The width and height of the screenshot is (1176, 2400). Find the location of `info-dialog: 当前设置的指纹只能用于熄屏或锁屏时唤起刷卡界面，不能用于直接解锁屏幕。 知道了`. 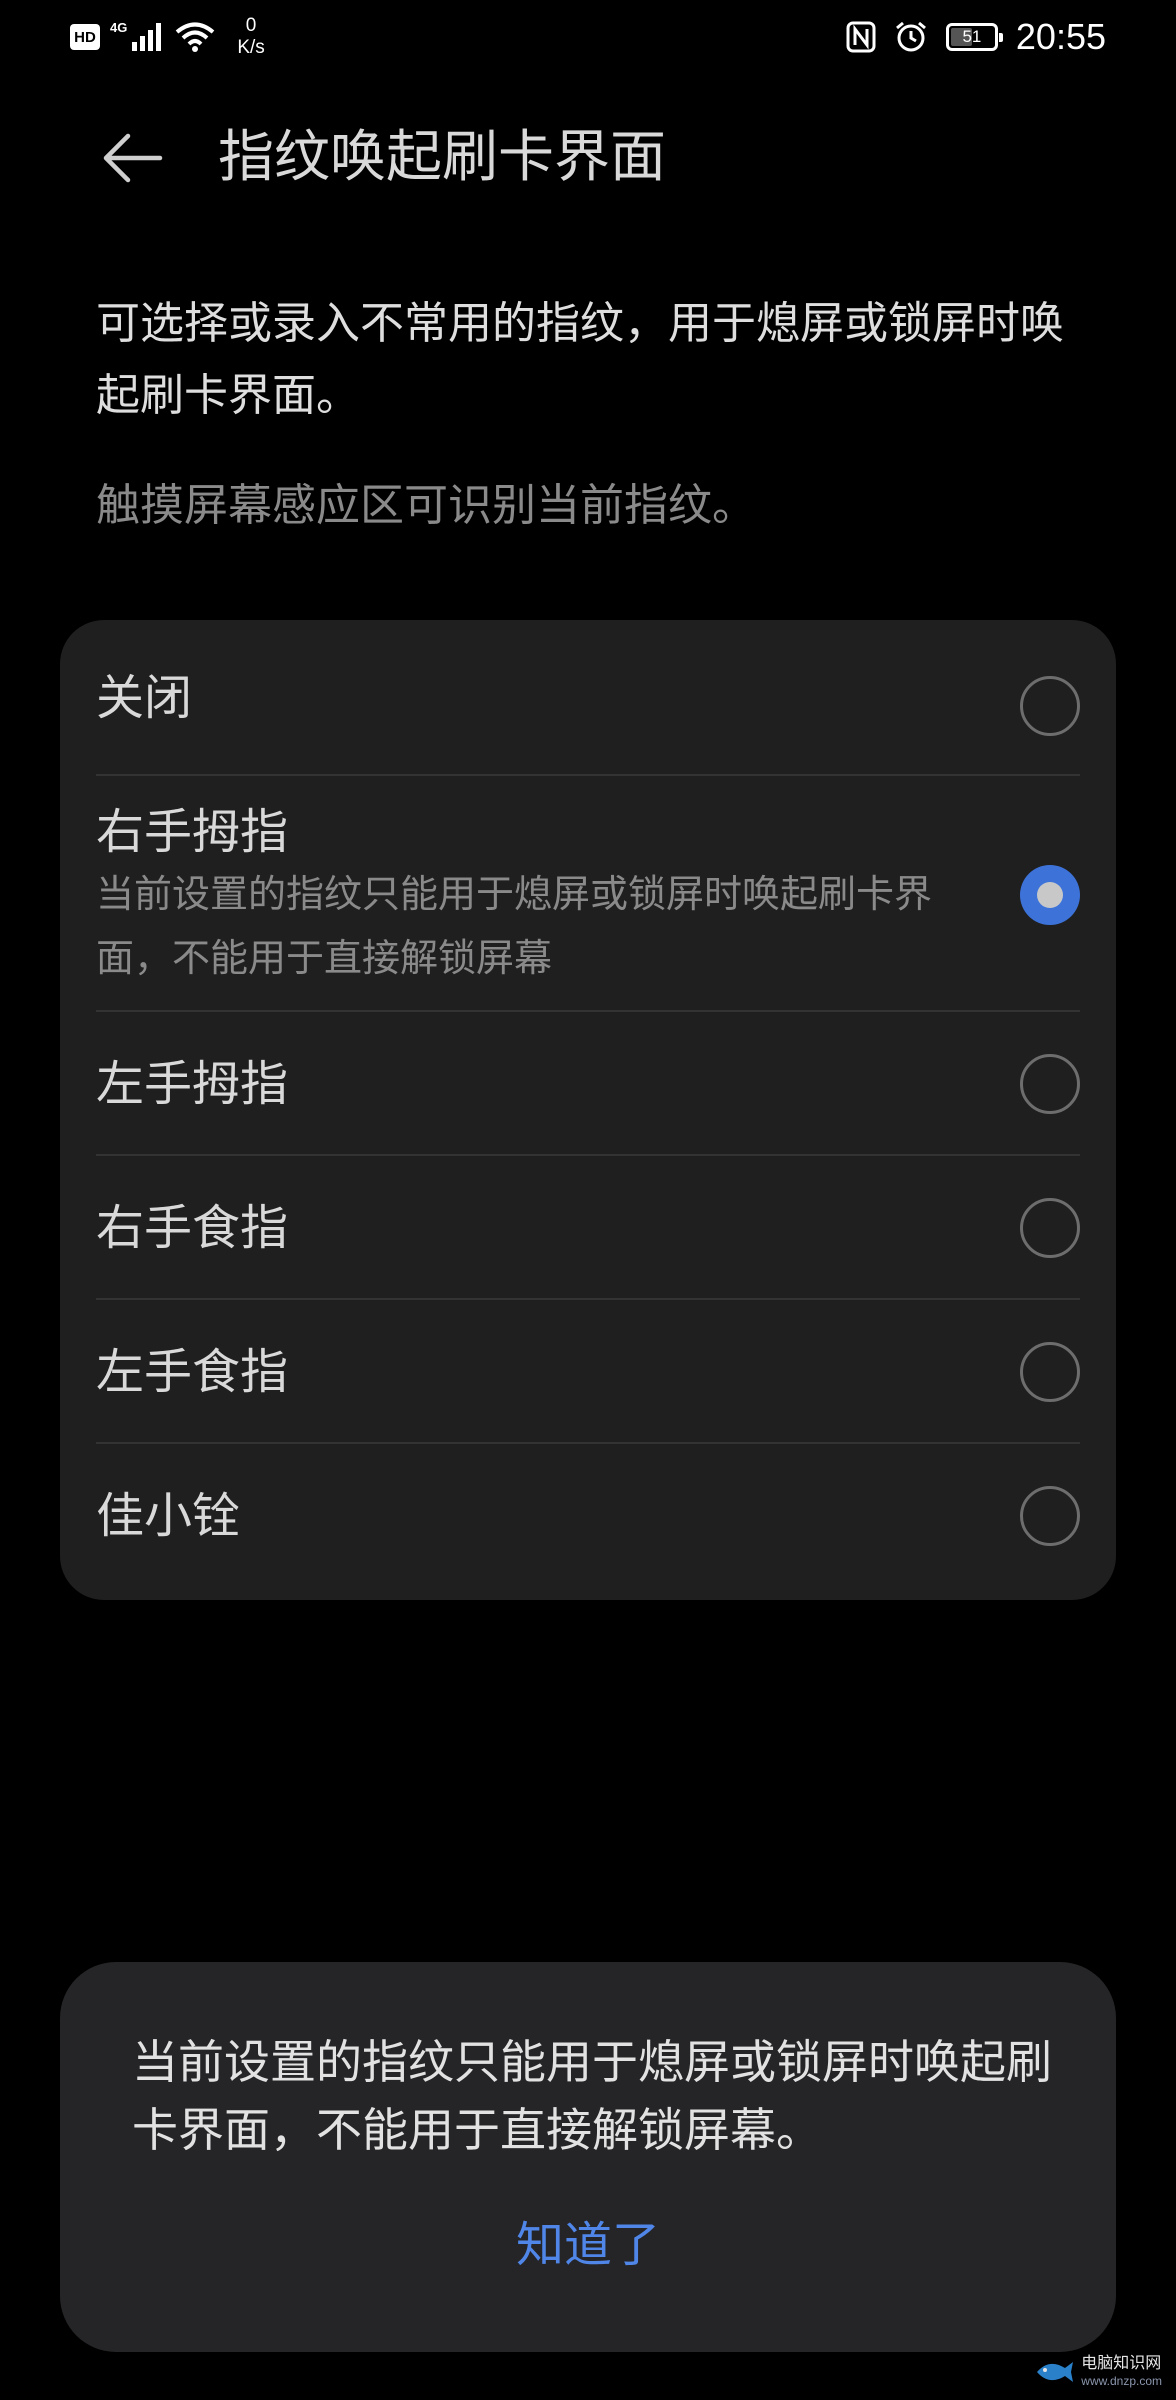

info-dialog: 当前设置的指纹只能用于熄屏或锁屏时唤起刷卡界面，不能用于直接解锁屏幕。 知道了 is located at coordinates (588, 2157).